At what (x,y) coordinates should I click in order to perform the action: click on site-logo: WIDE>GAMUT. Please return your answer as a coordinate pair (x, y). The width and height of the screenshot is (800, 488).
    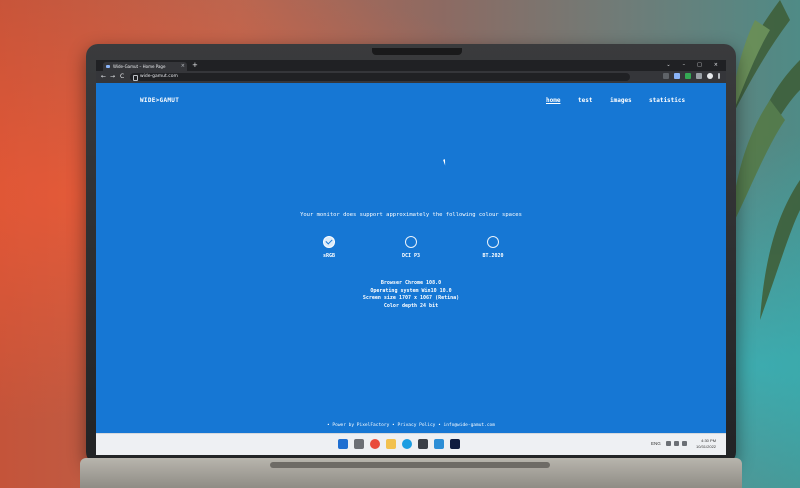
    Looking at the image, I should click on (159, 100).